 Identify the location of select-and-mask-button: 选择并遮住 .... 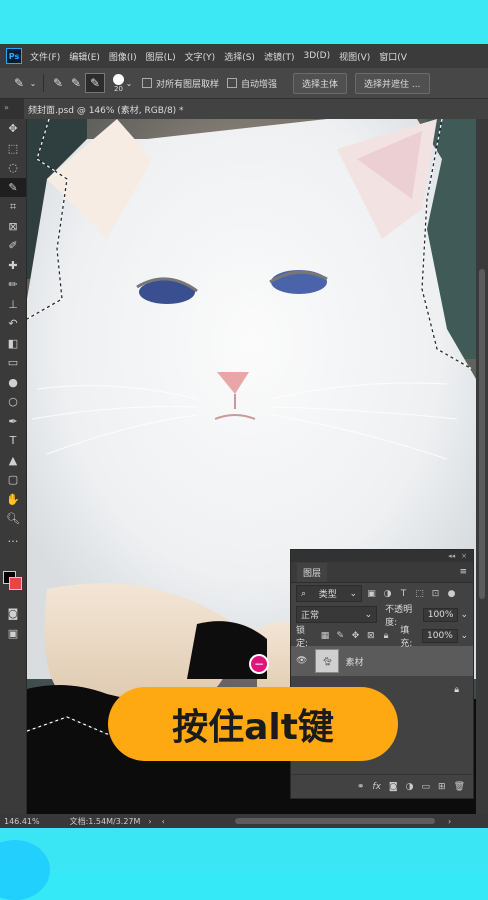
(392, 83).